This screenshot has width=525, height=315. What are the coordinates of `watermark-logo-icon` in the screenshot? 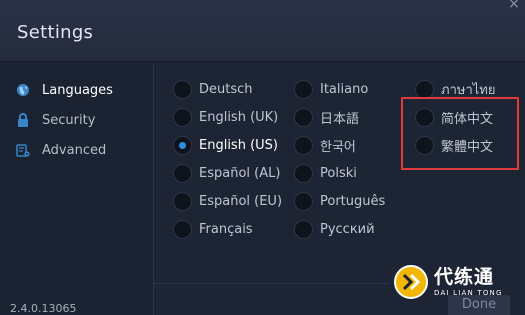 It's located at (411, 282).